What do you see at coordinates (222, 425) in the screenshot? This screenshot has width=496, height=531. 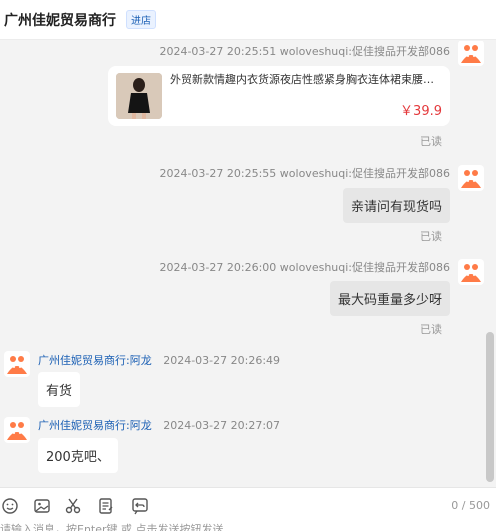 I see `message-time: 2024-03-27 20:27:07` at bounding box center [222, 425].